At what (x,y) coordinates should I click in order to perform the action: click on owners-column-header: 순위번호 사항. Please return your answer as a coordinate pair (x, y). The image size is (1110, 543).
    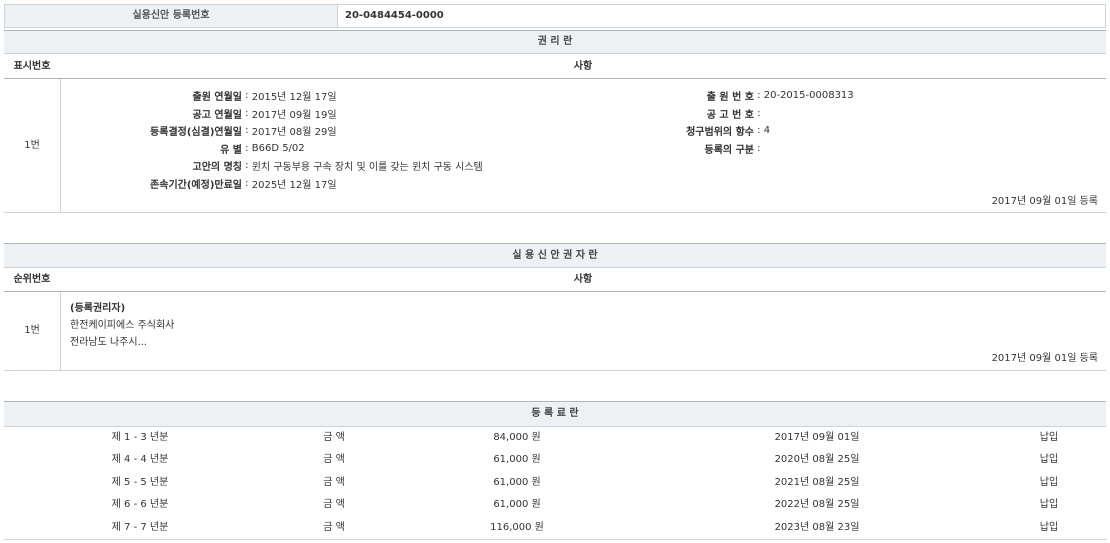
    Looking at the image, I should click on (555, 280).